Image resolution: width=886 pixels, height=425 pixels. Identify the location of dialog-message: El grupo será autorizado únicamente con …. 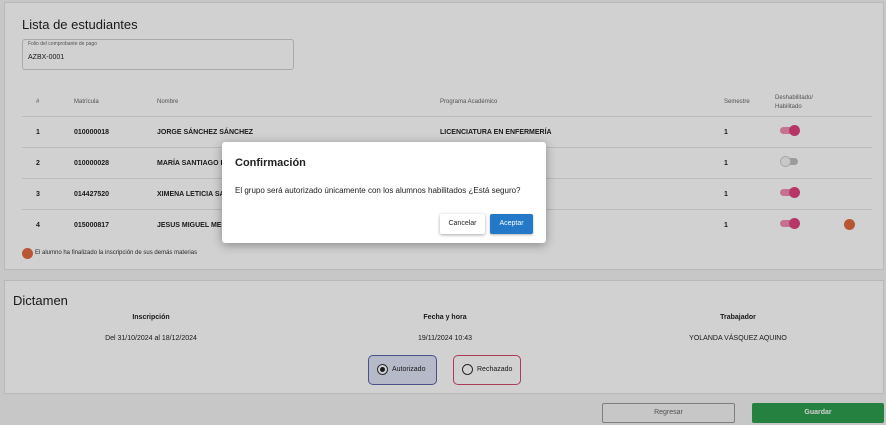
(378, 190).